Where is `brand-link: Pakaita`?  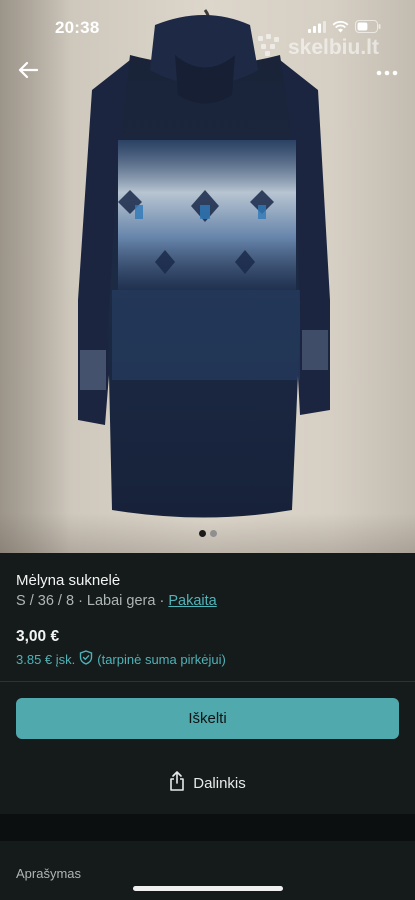
brand-link: Pakaita is located at coordinates (192, 601).